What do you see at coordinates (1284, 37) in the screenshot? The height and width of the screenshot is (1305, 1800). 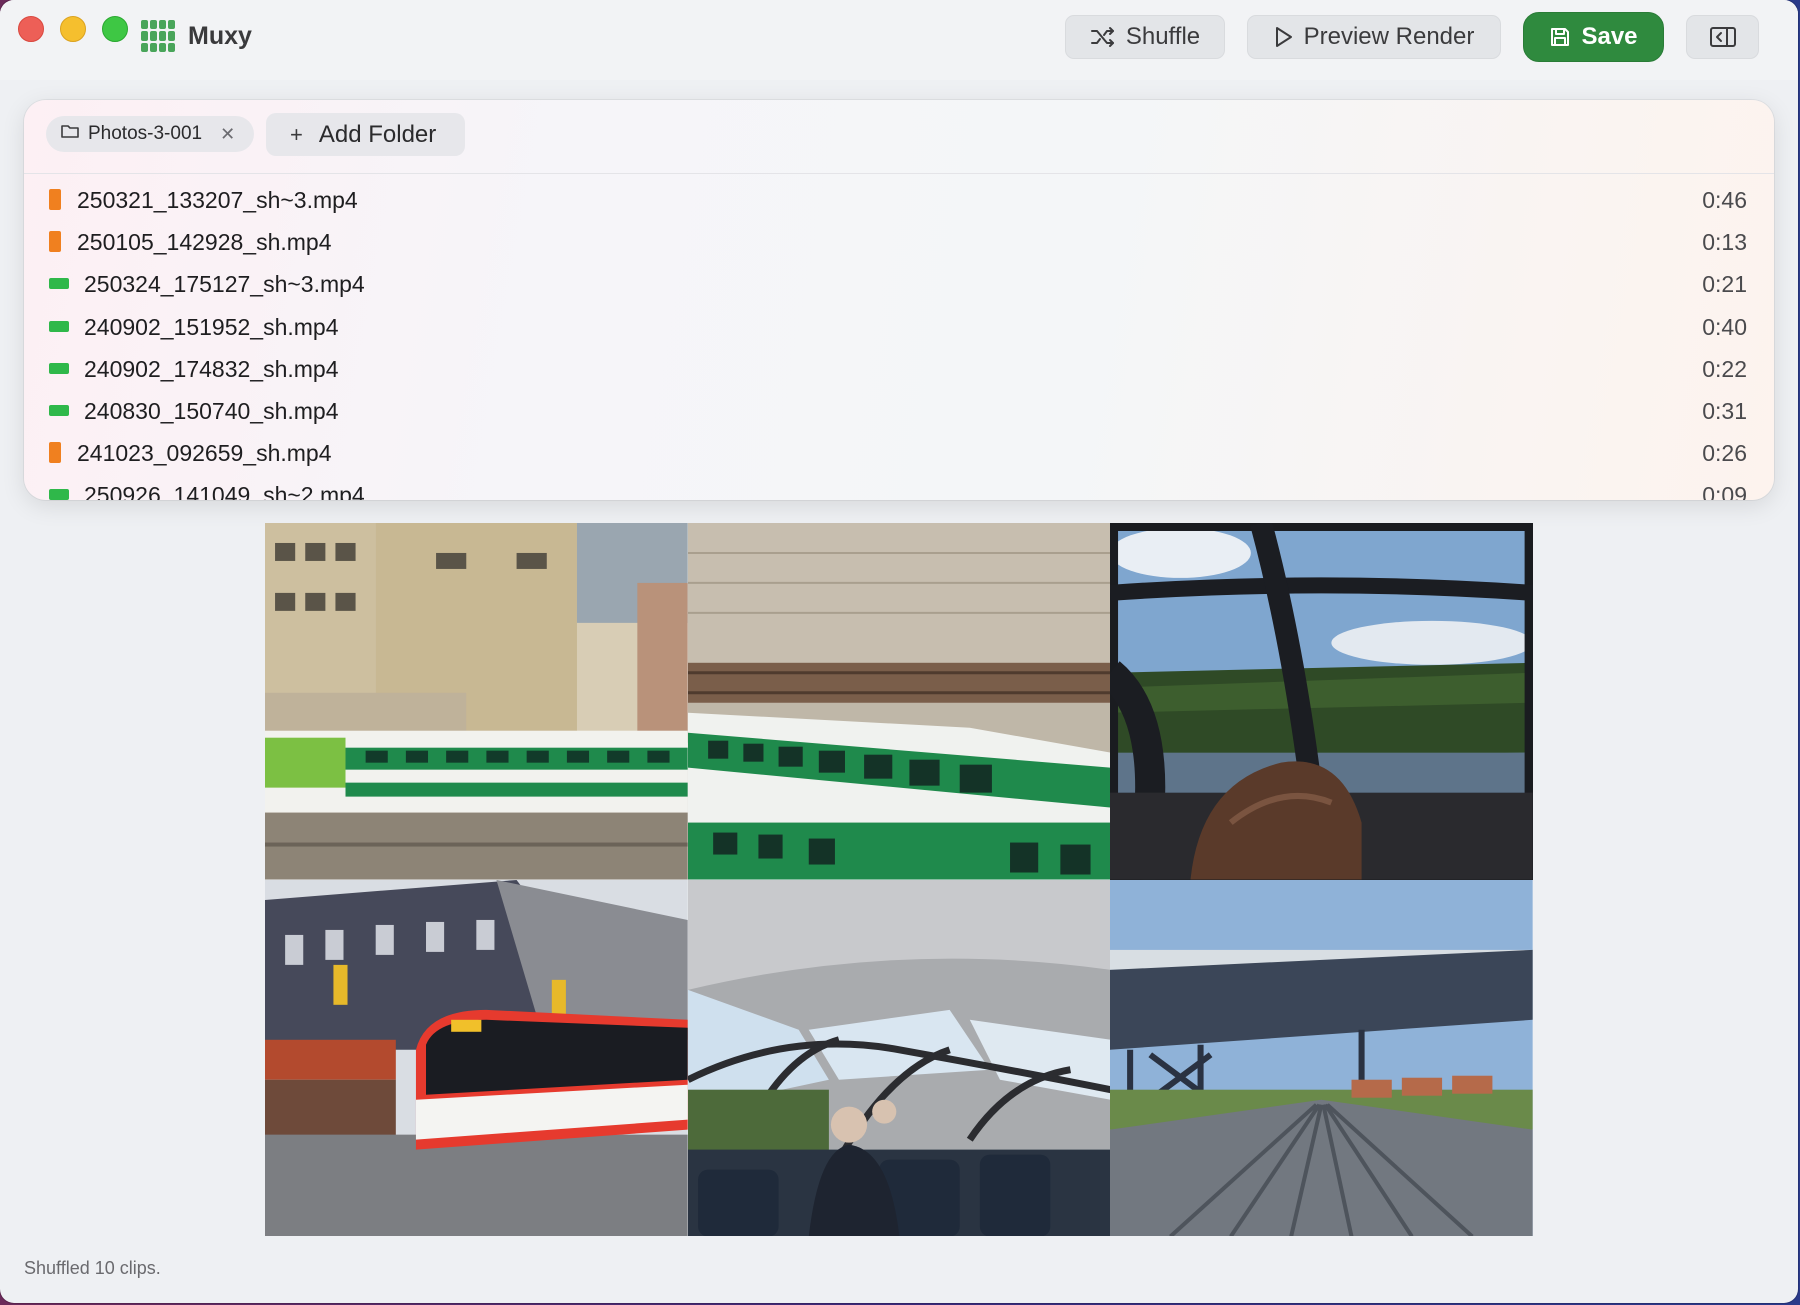 I see `play-icon` at bounding box center [1284, 37].